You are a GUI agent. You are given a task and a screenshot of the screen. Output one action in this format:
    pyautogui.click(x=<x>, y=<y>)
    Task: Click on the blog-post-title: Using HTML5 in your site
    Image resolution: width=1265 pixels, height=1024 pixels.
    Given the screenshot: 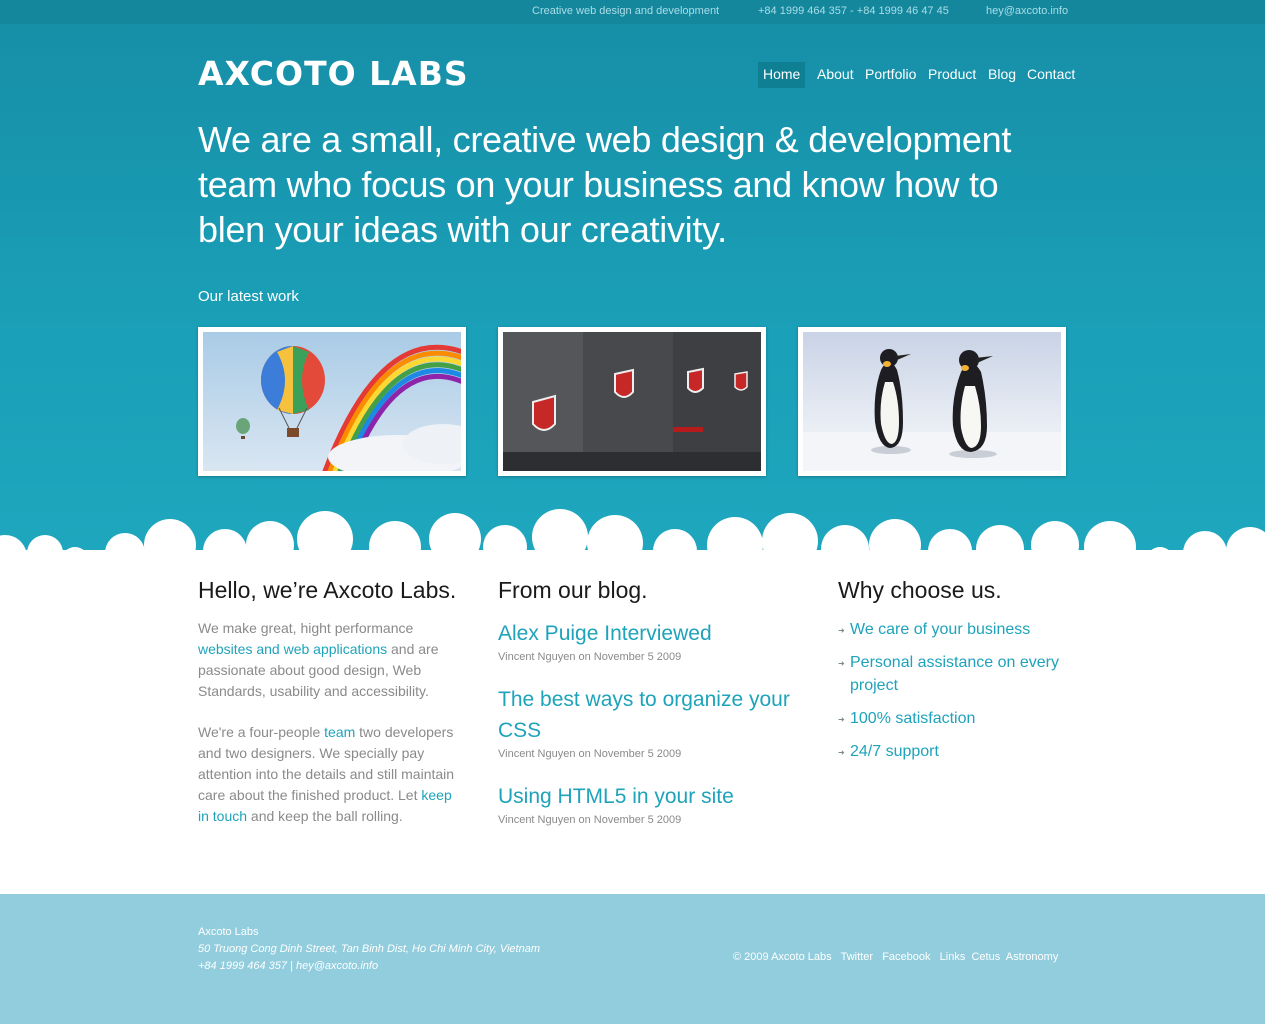 What is the action you would take?
    pyautogui.click(x=653, y=796)
    